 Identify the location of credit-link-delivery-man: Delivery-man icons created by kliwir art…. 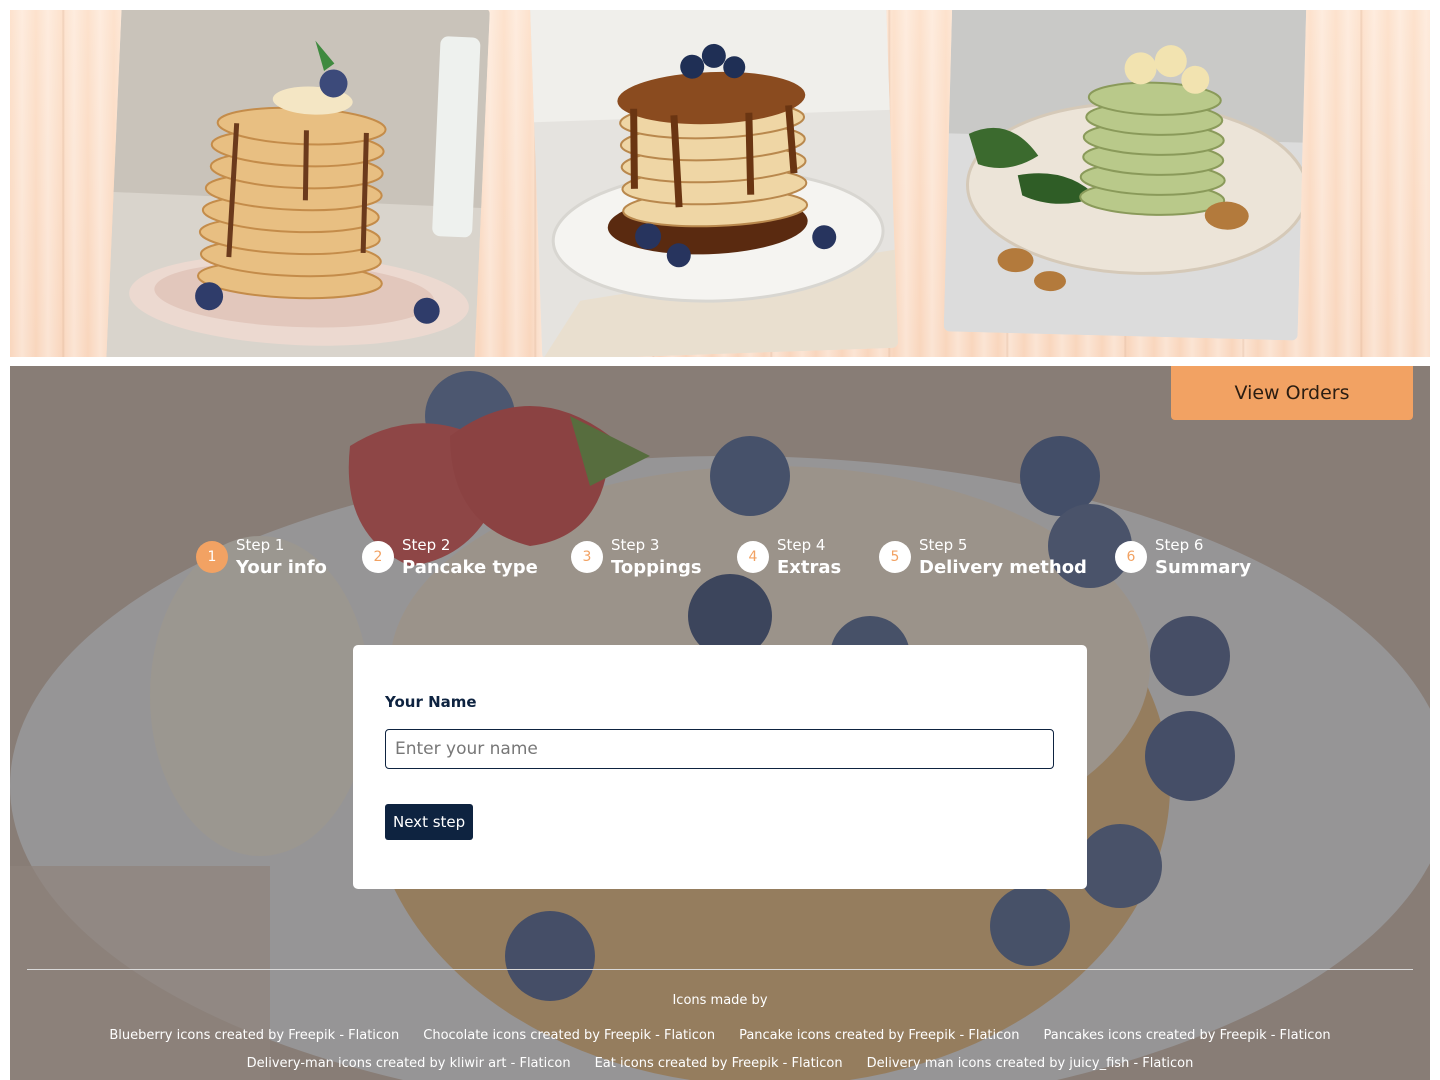
(409, 1063).